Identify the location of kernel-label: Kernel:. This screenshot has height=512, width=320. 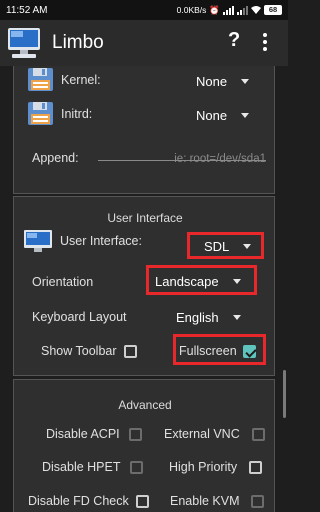
(81, 79).